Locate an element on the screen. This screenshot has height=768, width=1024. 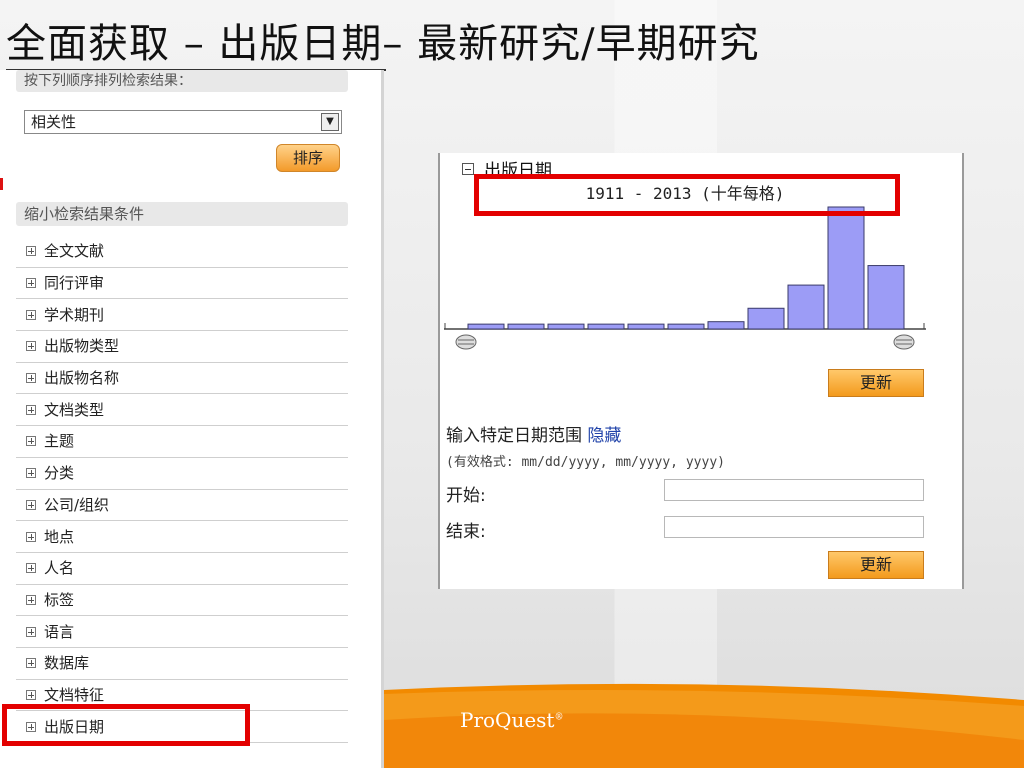
hide-link: 隐藏 is located at coordinates (604, 436).